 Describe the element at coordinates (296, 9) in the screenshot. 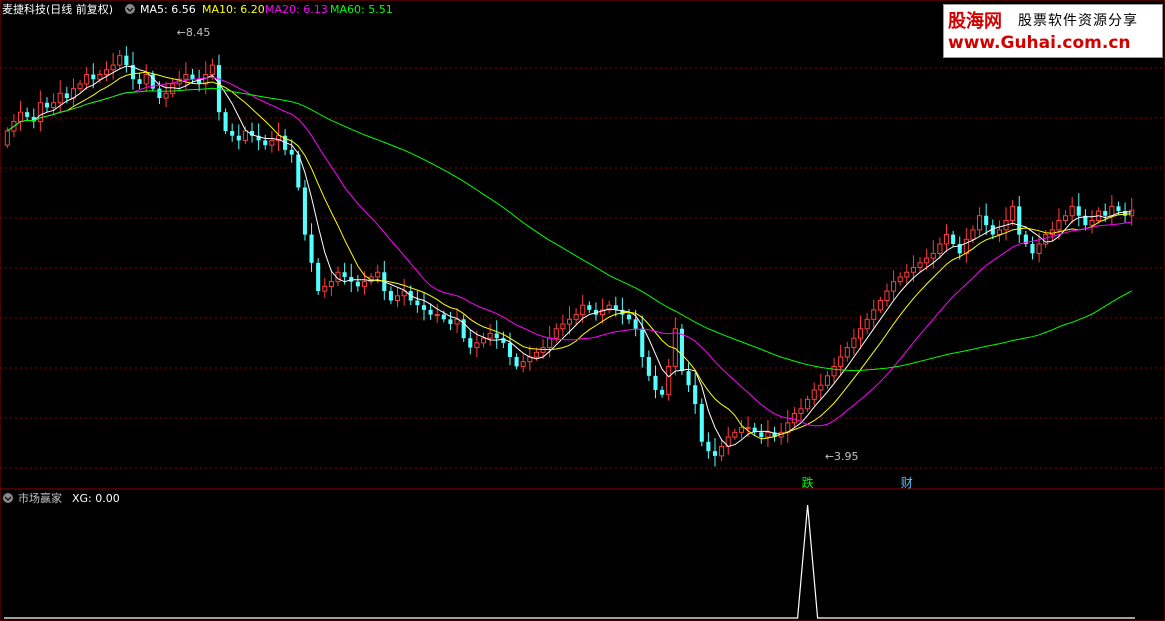

I see `ma20-label: MA20: 6.13` at that location.